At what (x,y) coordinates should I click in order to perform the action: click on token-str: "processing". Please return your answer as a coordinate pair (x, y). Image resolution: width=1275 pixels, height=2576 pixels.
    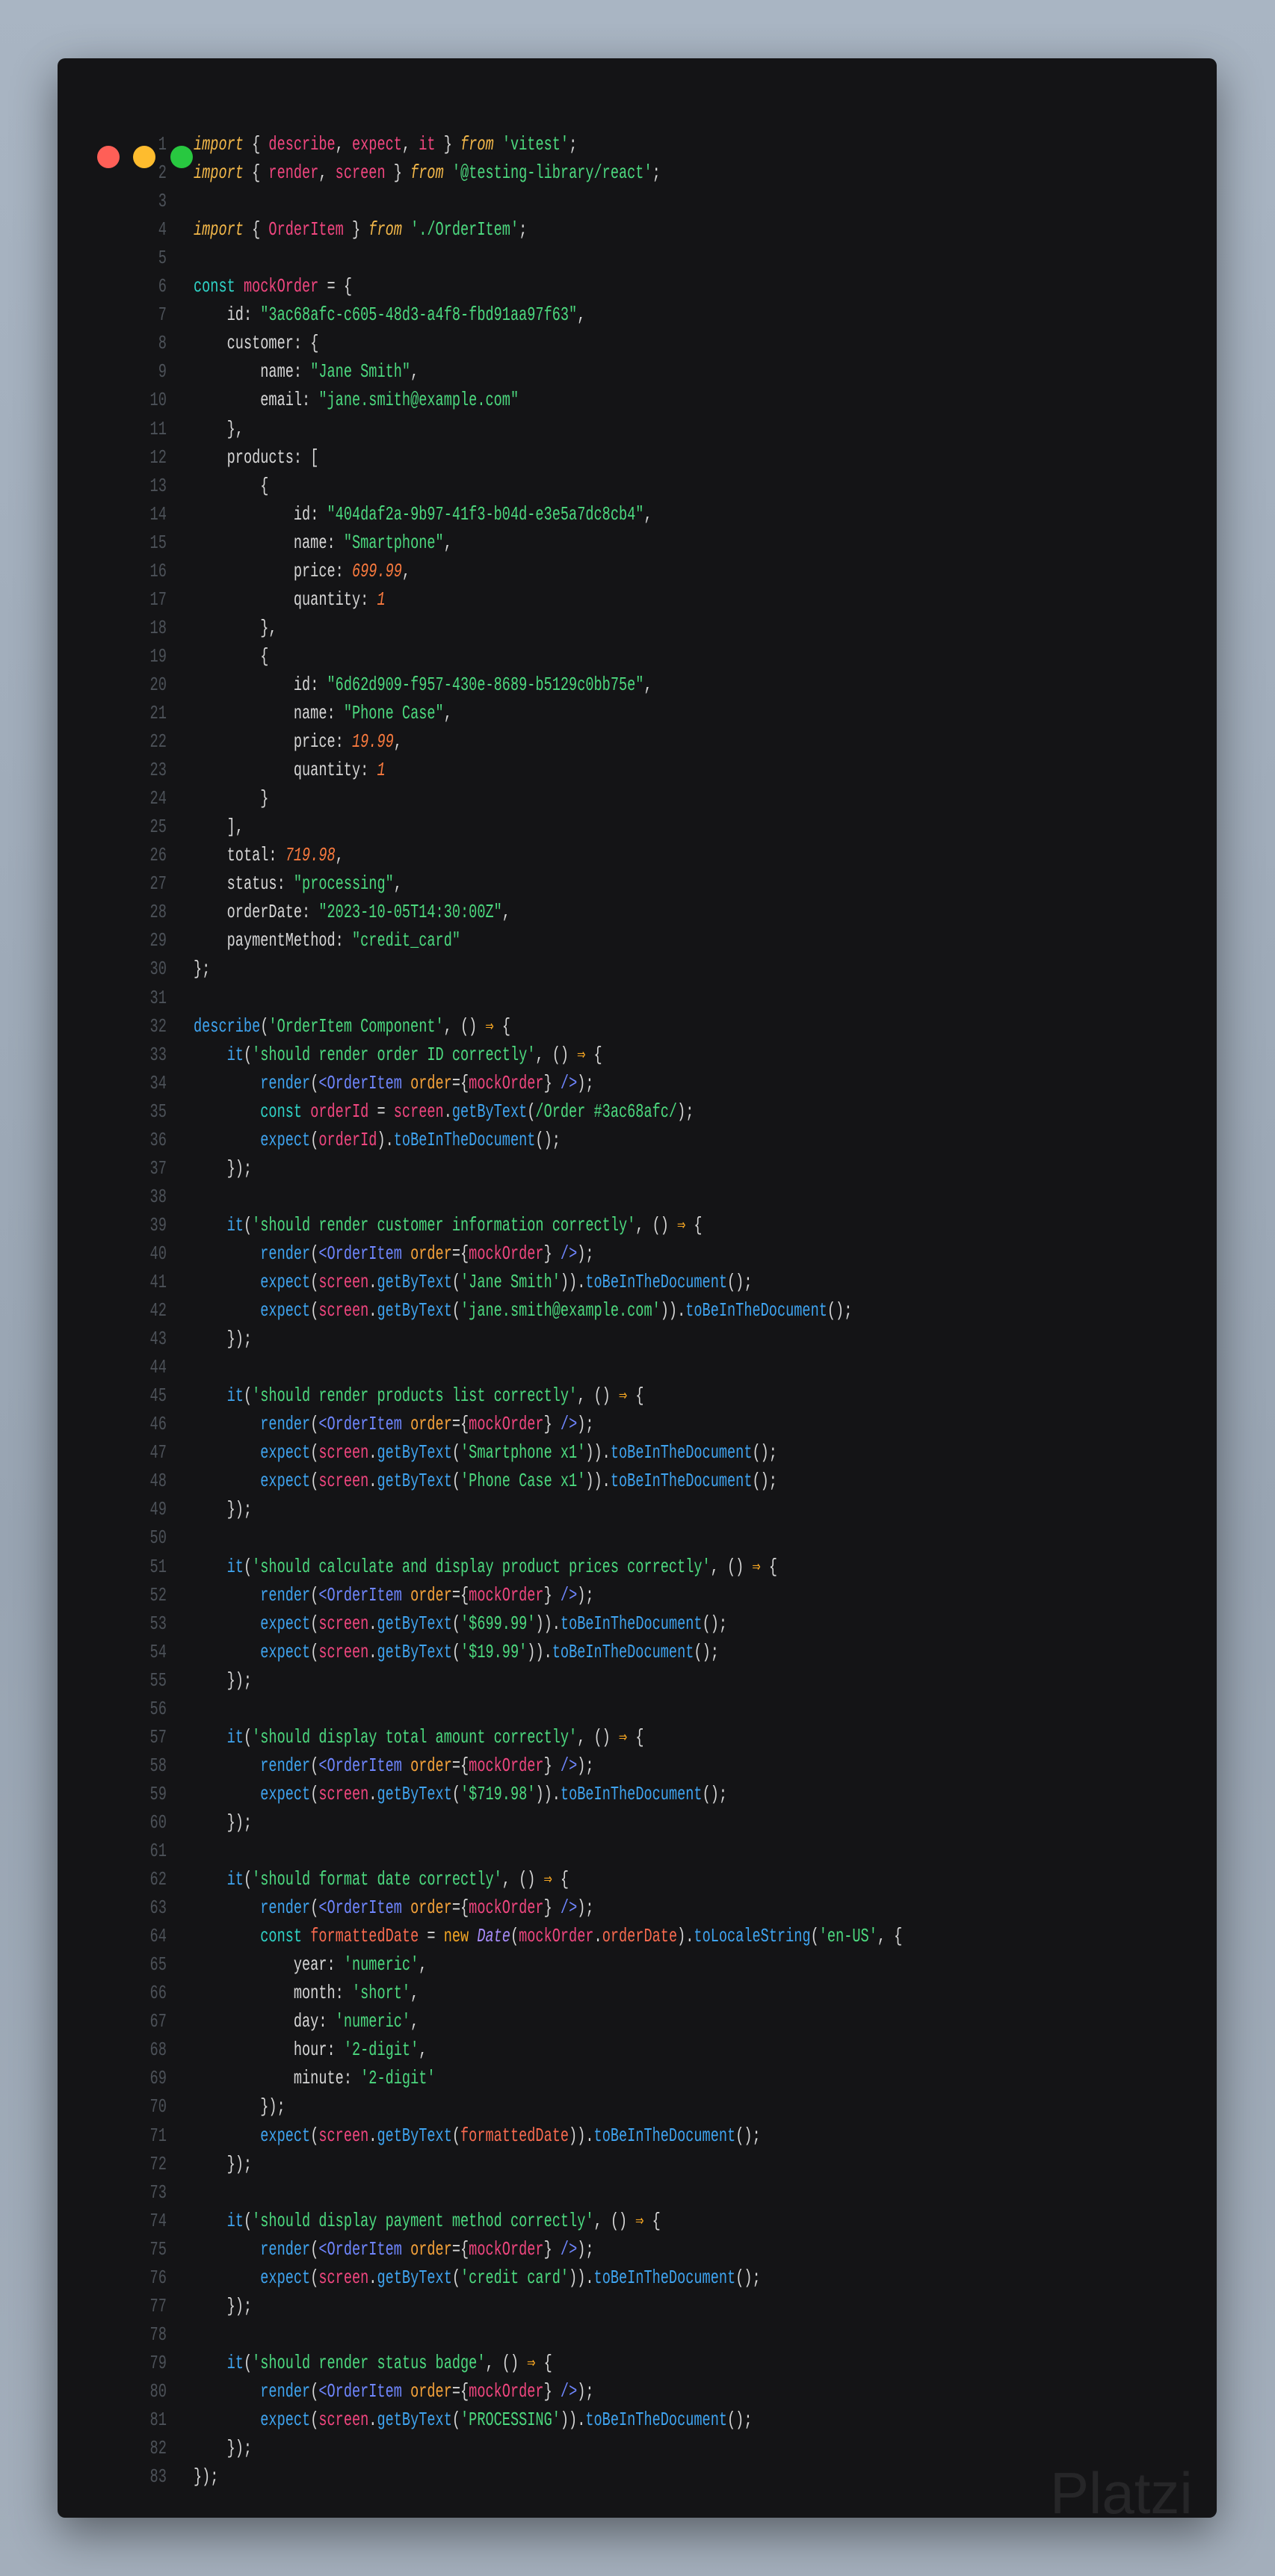
    Looking at the image, I should click on (343, 884).